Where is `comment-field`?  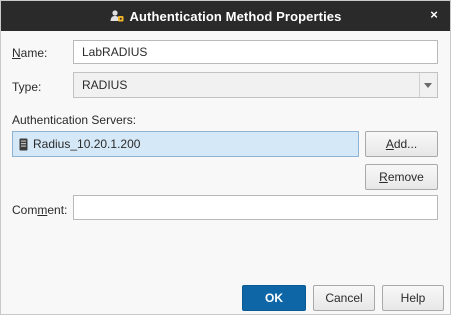
comment-field is located at coordinates (255, 207).